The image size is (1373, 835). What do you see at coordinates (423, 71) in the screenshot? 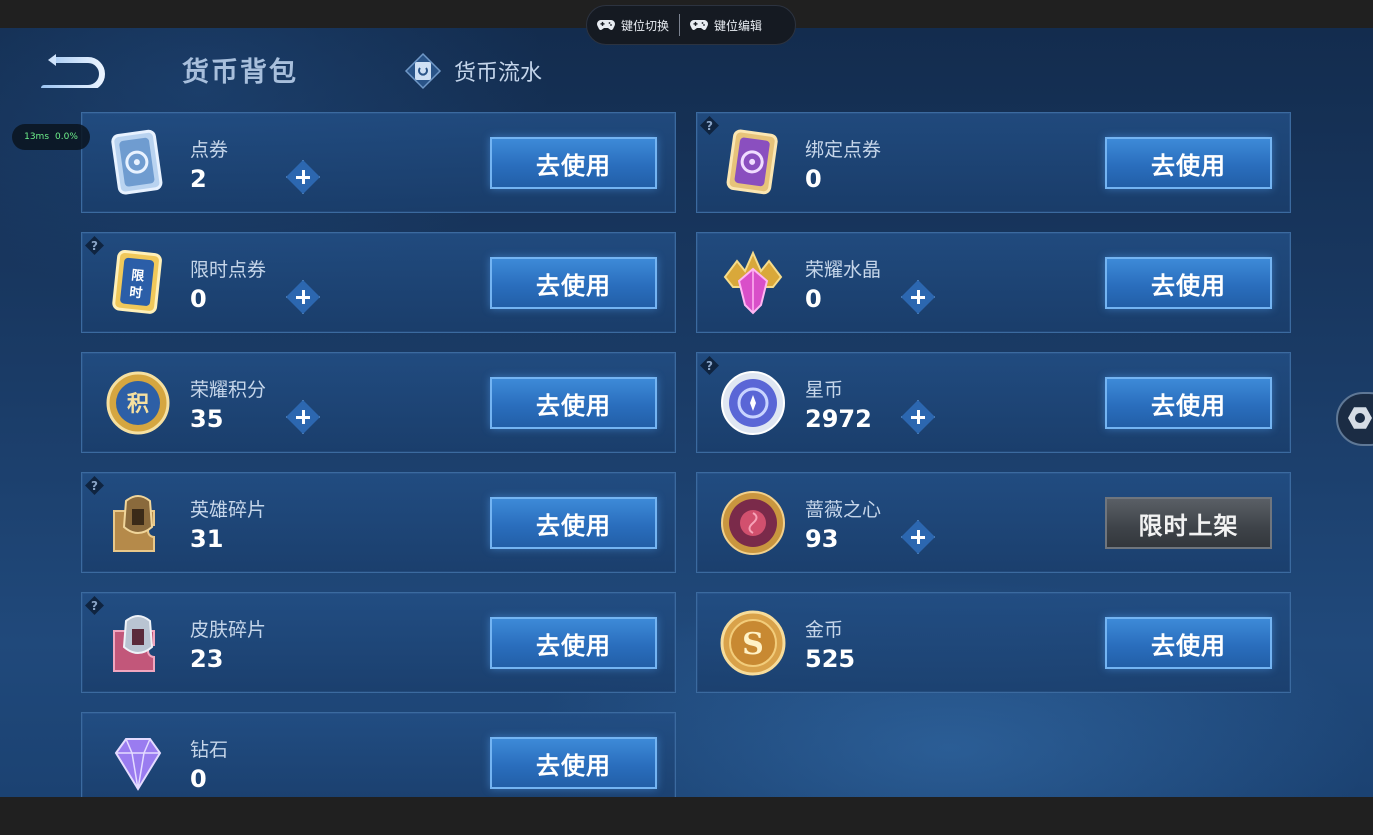
I see `flow-ticket-icon` at bounding box center [423, 71].